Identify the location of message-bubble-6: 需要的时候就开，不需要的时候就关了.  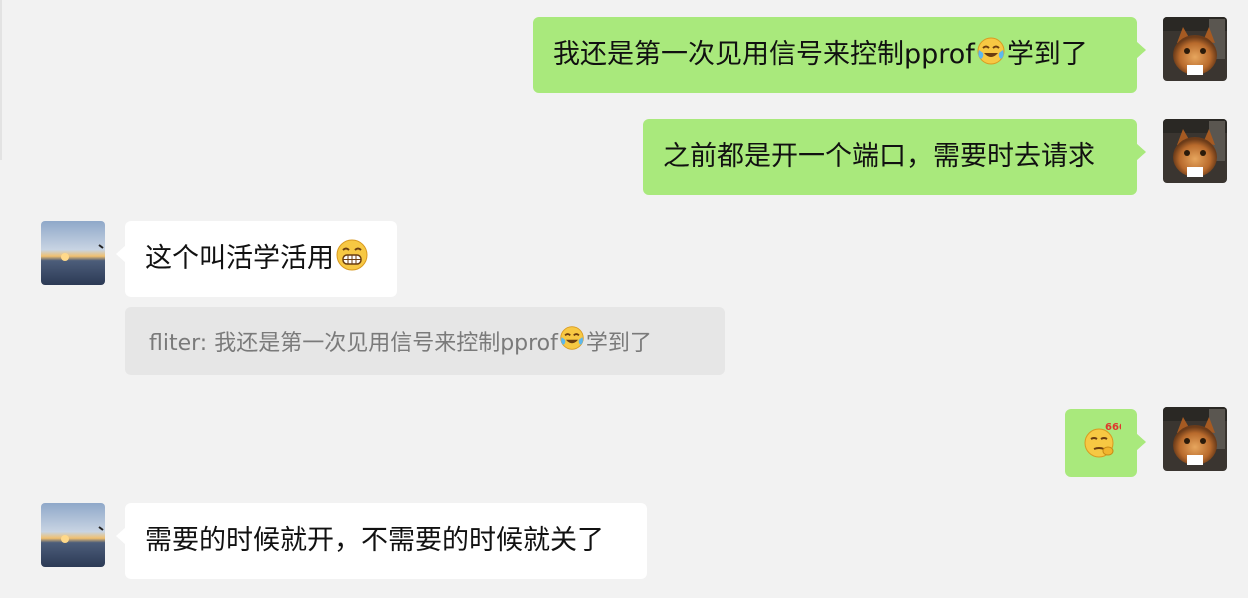
(381, 541).